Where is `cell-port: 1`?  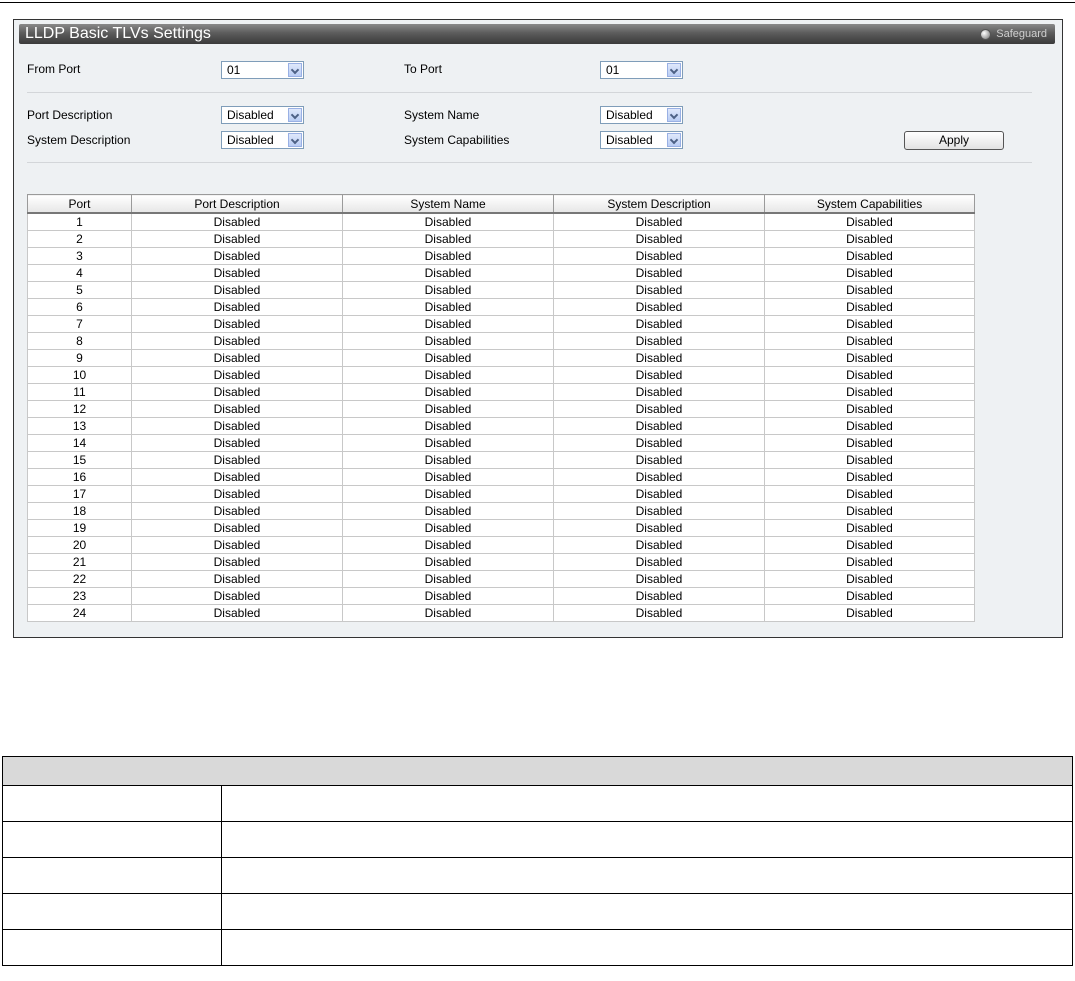
cell-port: 1 is located at coordinates (79, 221).